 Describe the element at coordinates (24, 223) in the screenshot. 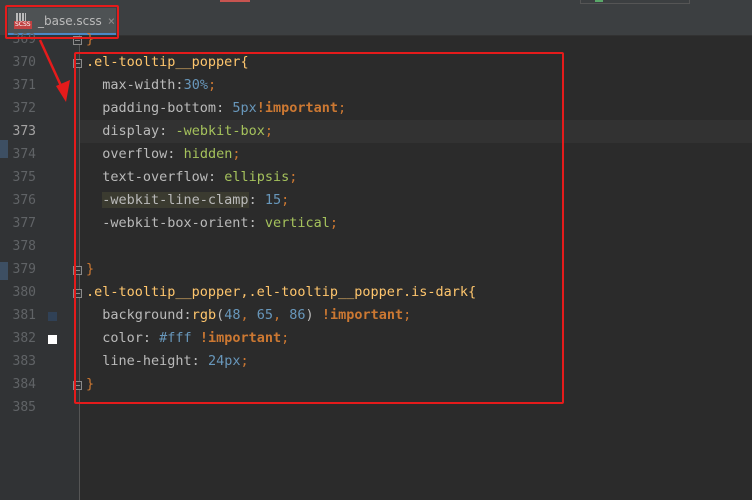

I see `line-number: 377` at that location.